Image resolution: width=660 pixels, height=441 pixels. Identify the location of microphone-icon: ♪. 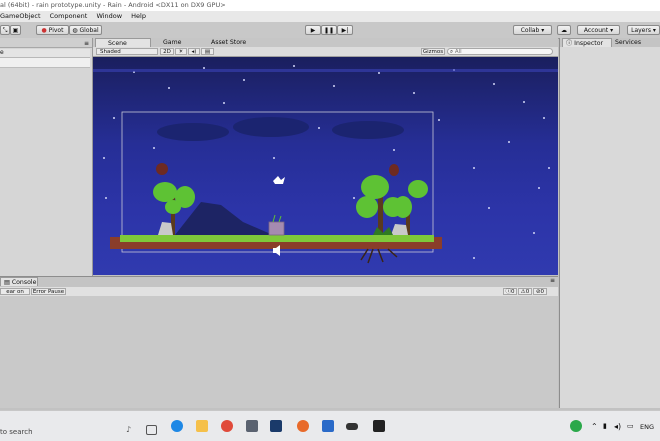
(128, 429).